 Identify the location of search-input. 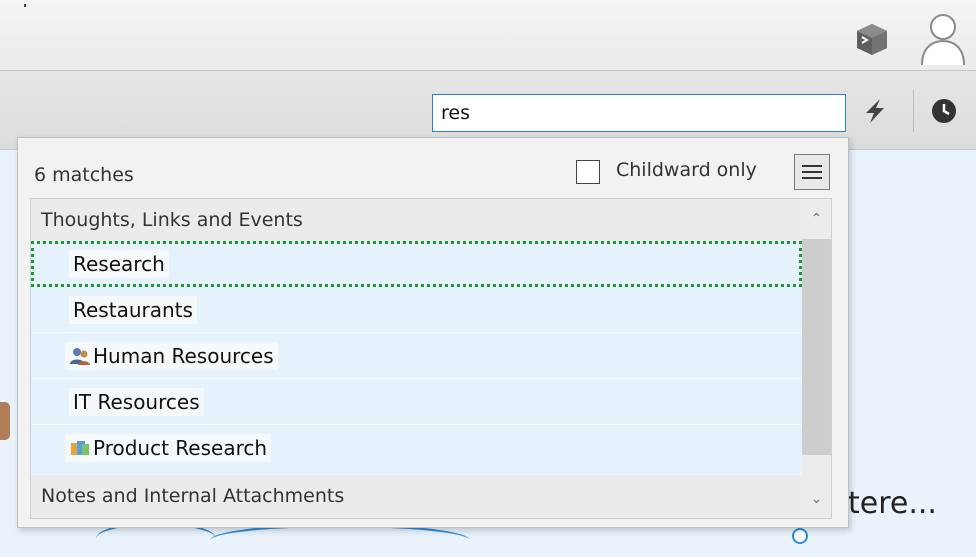
(639, 113).